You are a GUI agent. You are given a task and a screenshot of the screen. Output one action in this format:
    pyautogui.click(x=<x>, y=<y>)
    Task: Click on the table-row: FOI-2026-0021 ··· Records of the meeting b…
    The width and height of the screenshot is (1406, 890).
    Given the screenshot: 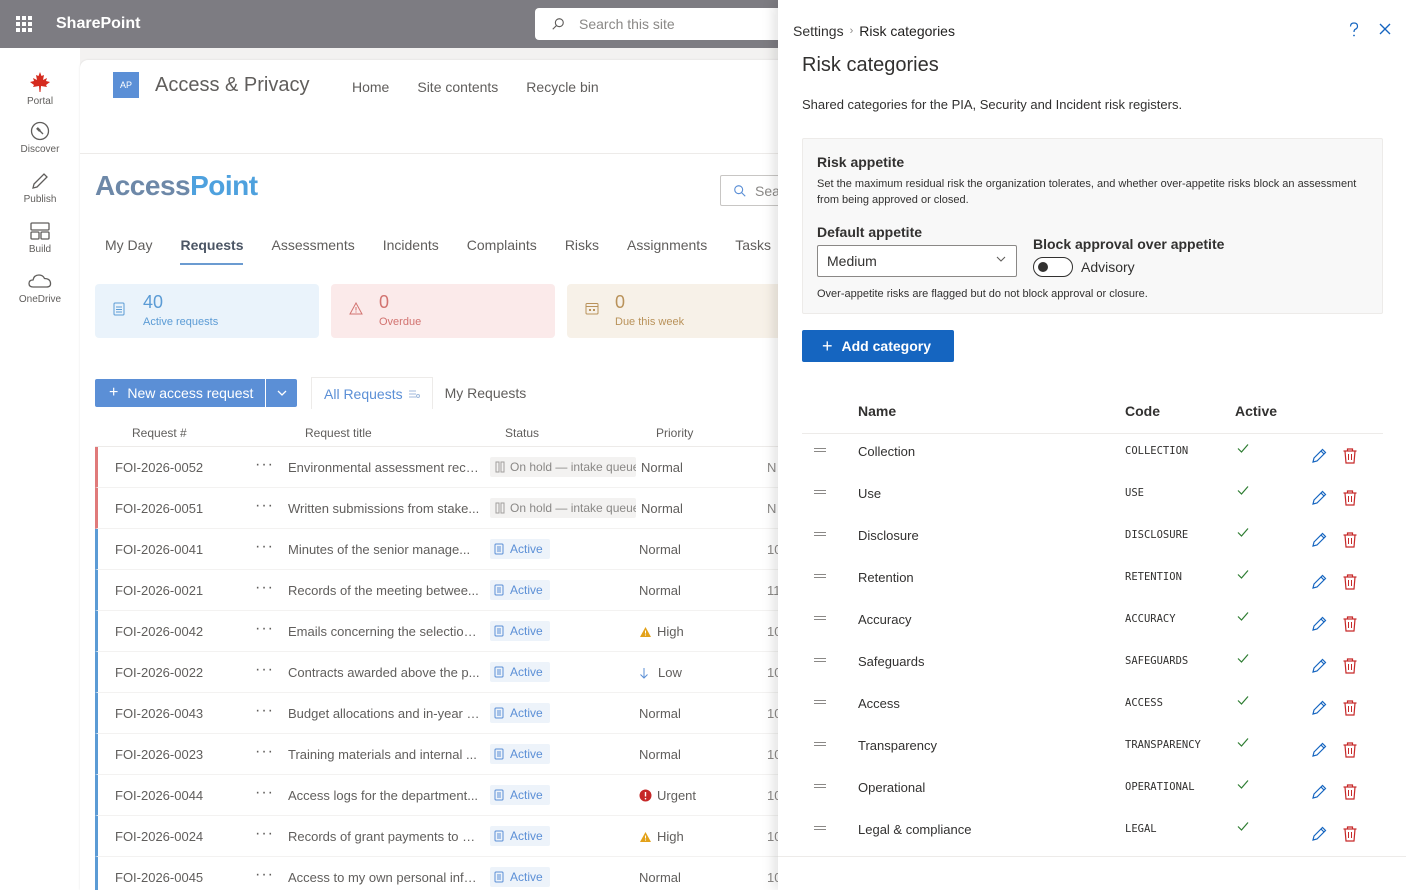 What is the action you would take?
    pyautogui.click(x=447, y=590)
    